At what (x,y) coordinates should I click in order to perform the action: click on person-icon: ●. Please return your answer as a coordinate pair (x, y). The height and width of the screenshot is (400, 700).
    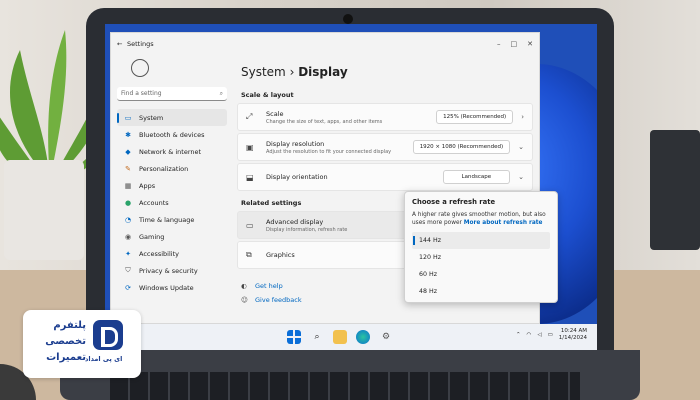
    Looking at the image, I should click on (128, 202).